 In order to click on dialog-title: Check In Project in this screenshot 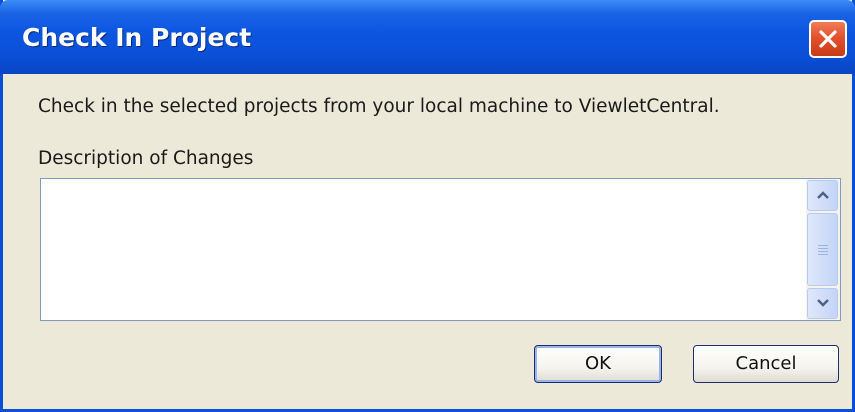, I will do `click(137, 37)`.